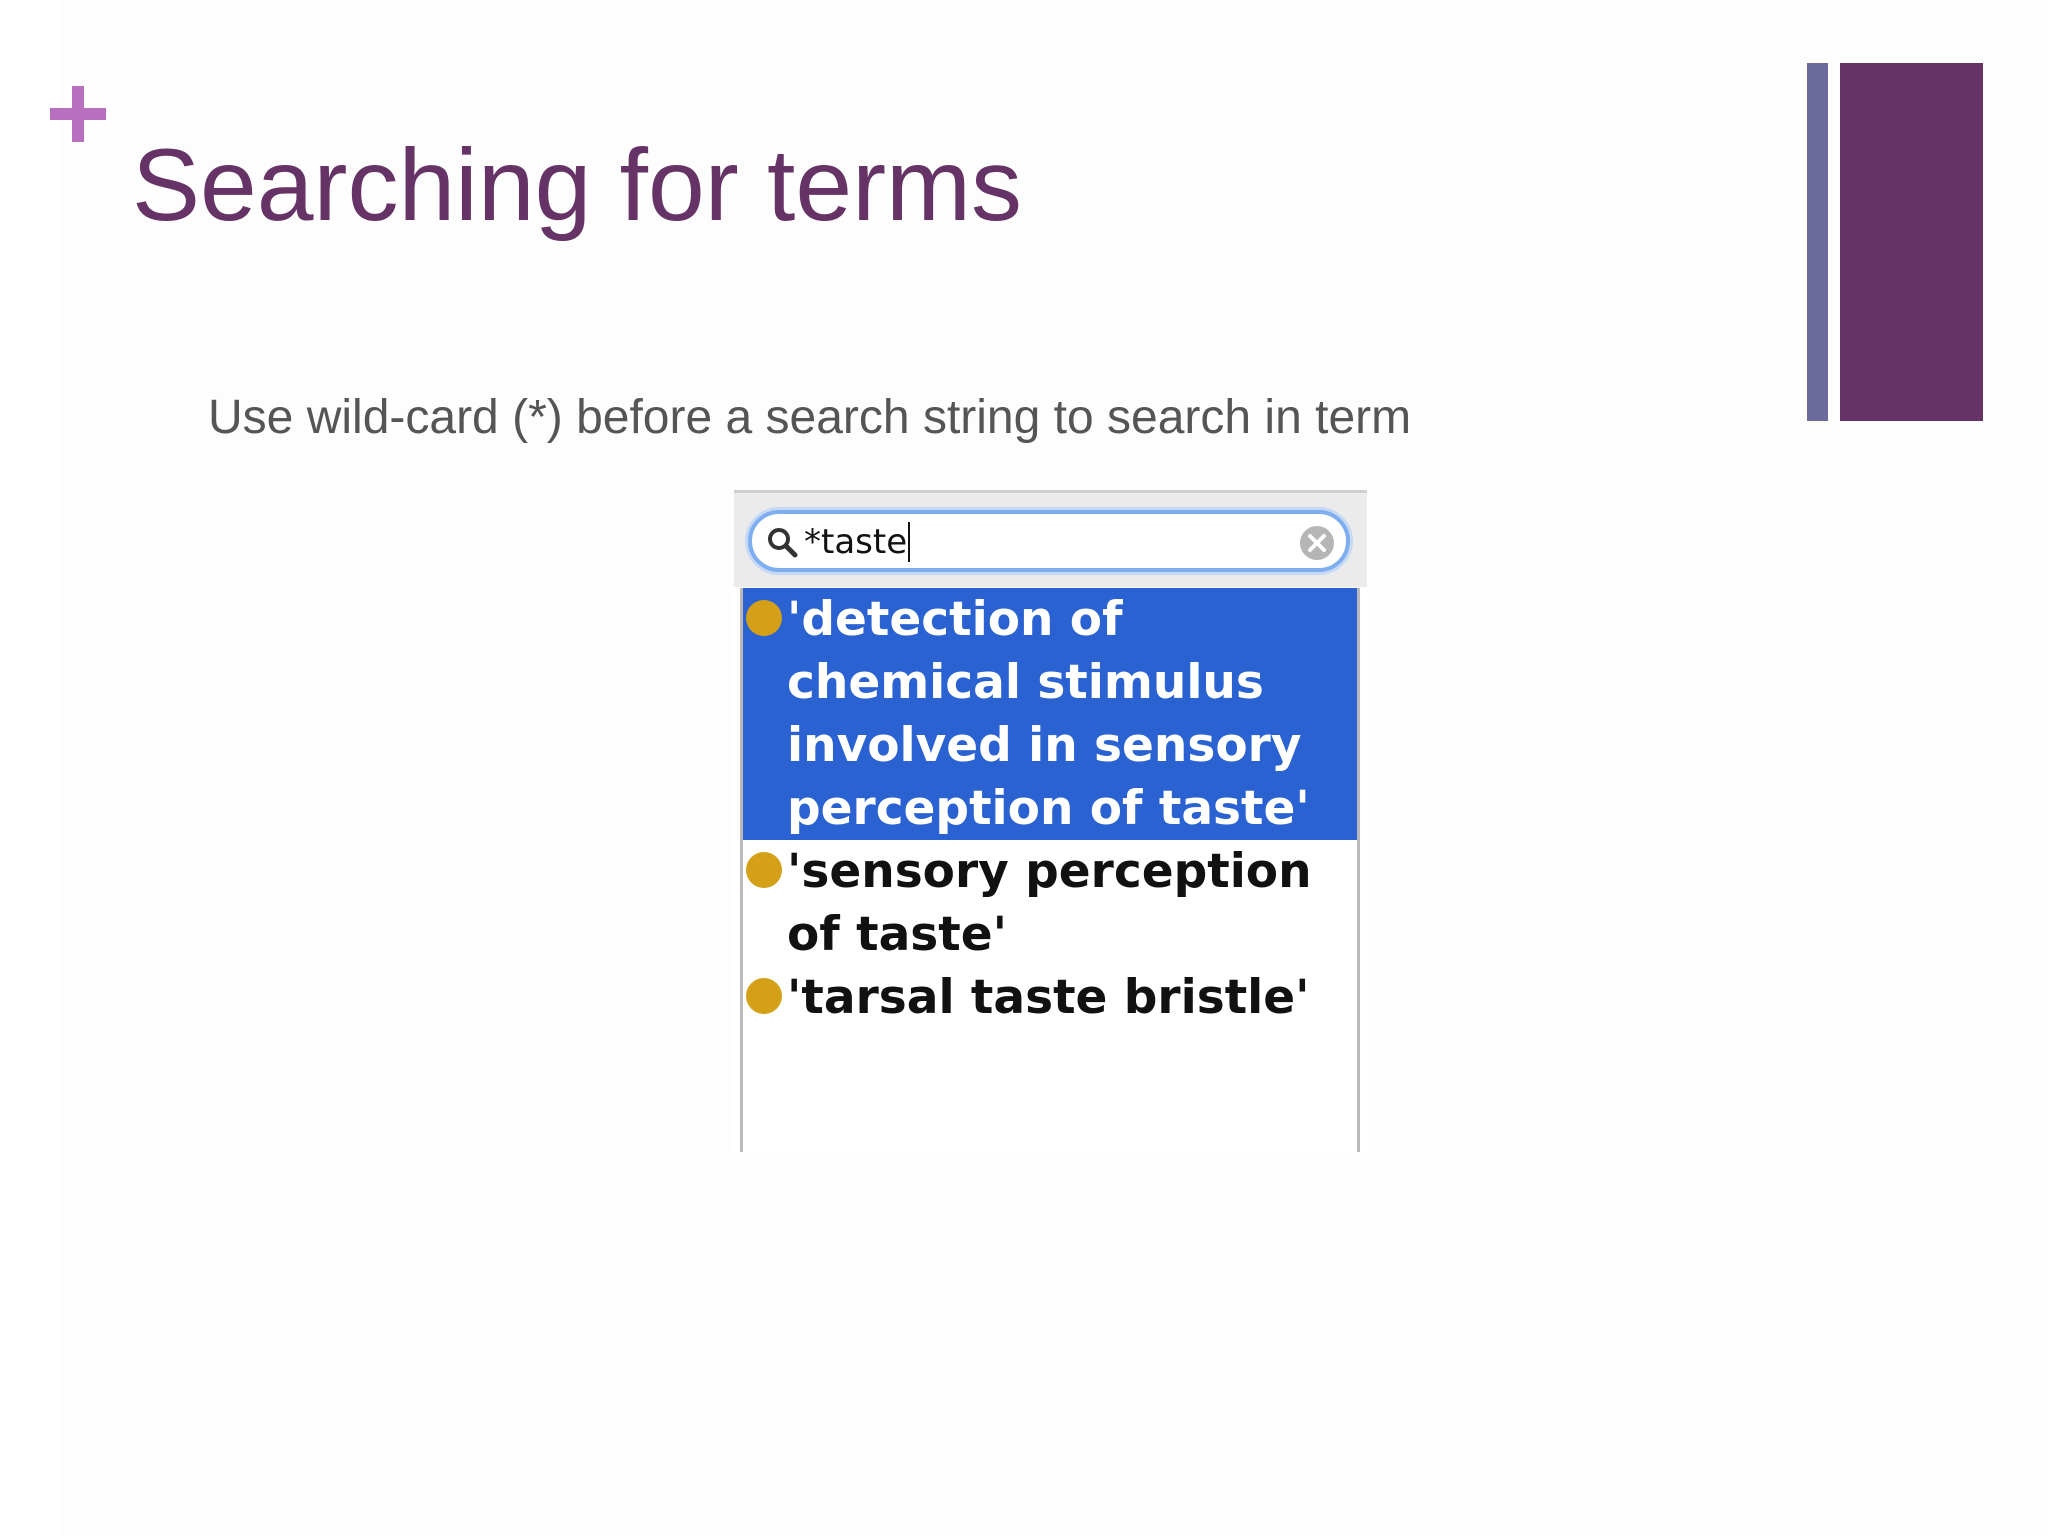 The width and height of the screenshot is (2048, 1536). I want to click on slide-margin, so click(29, 768).